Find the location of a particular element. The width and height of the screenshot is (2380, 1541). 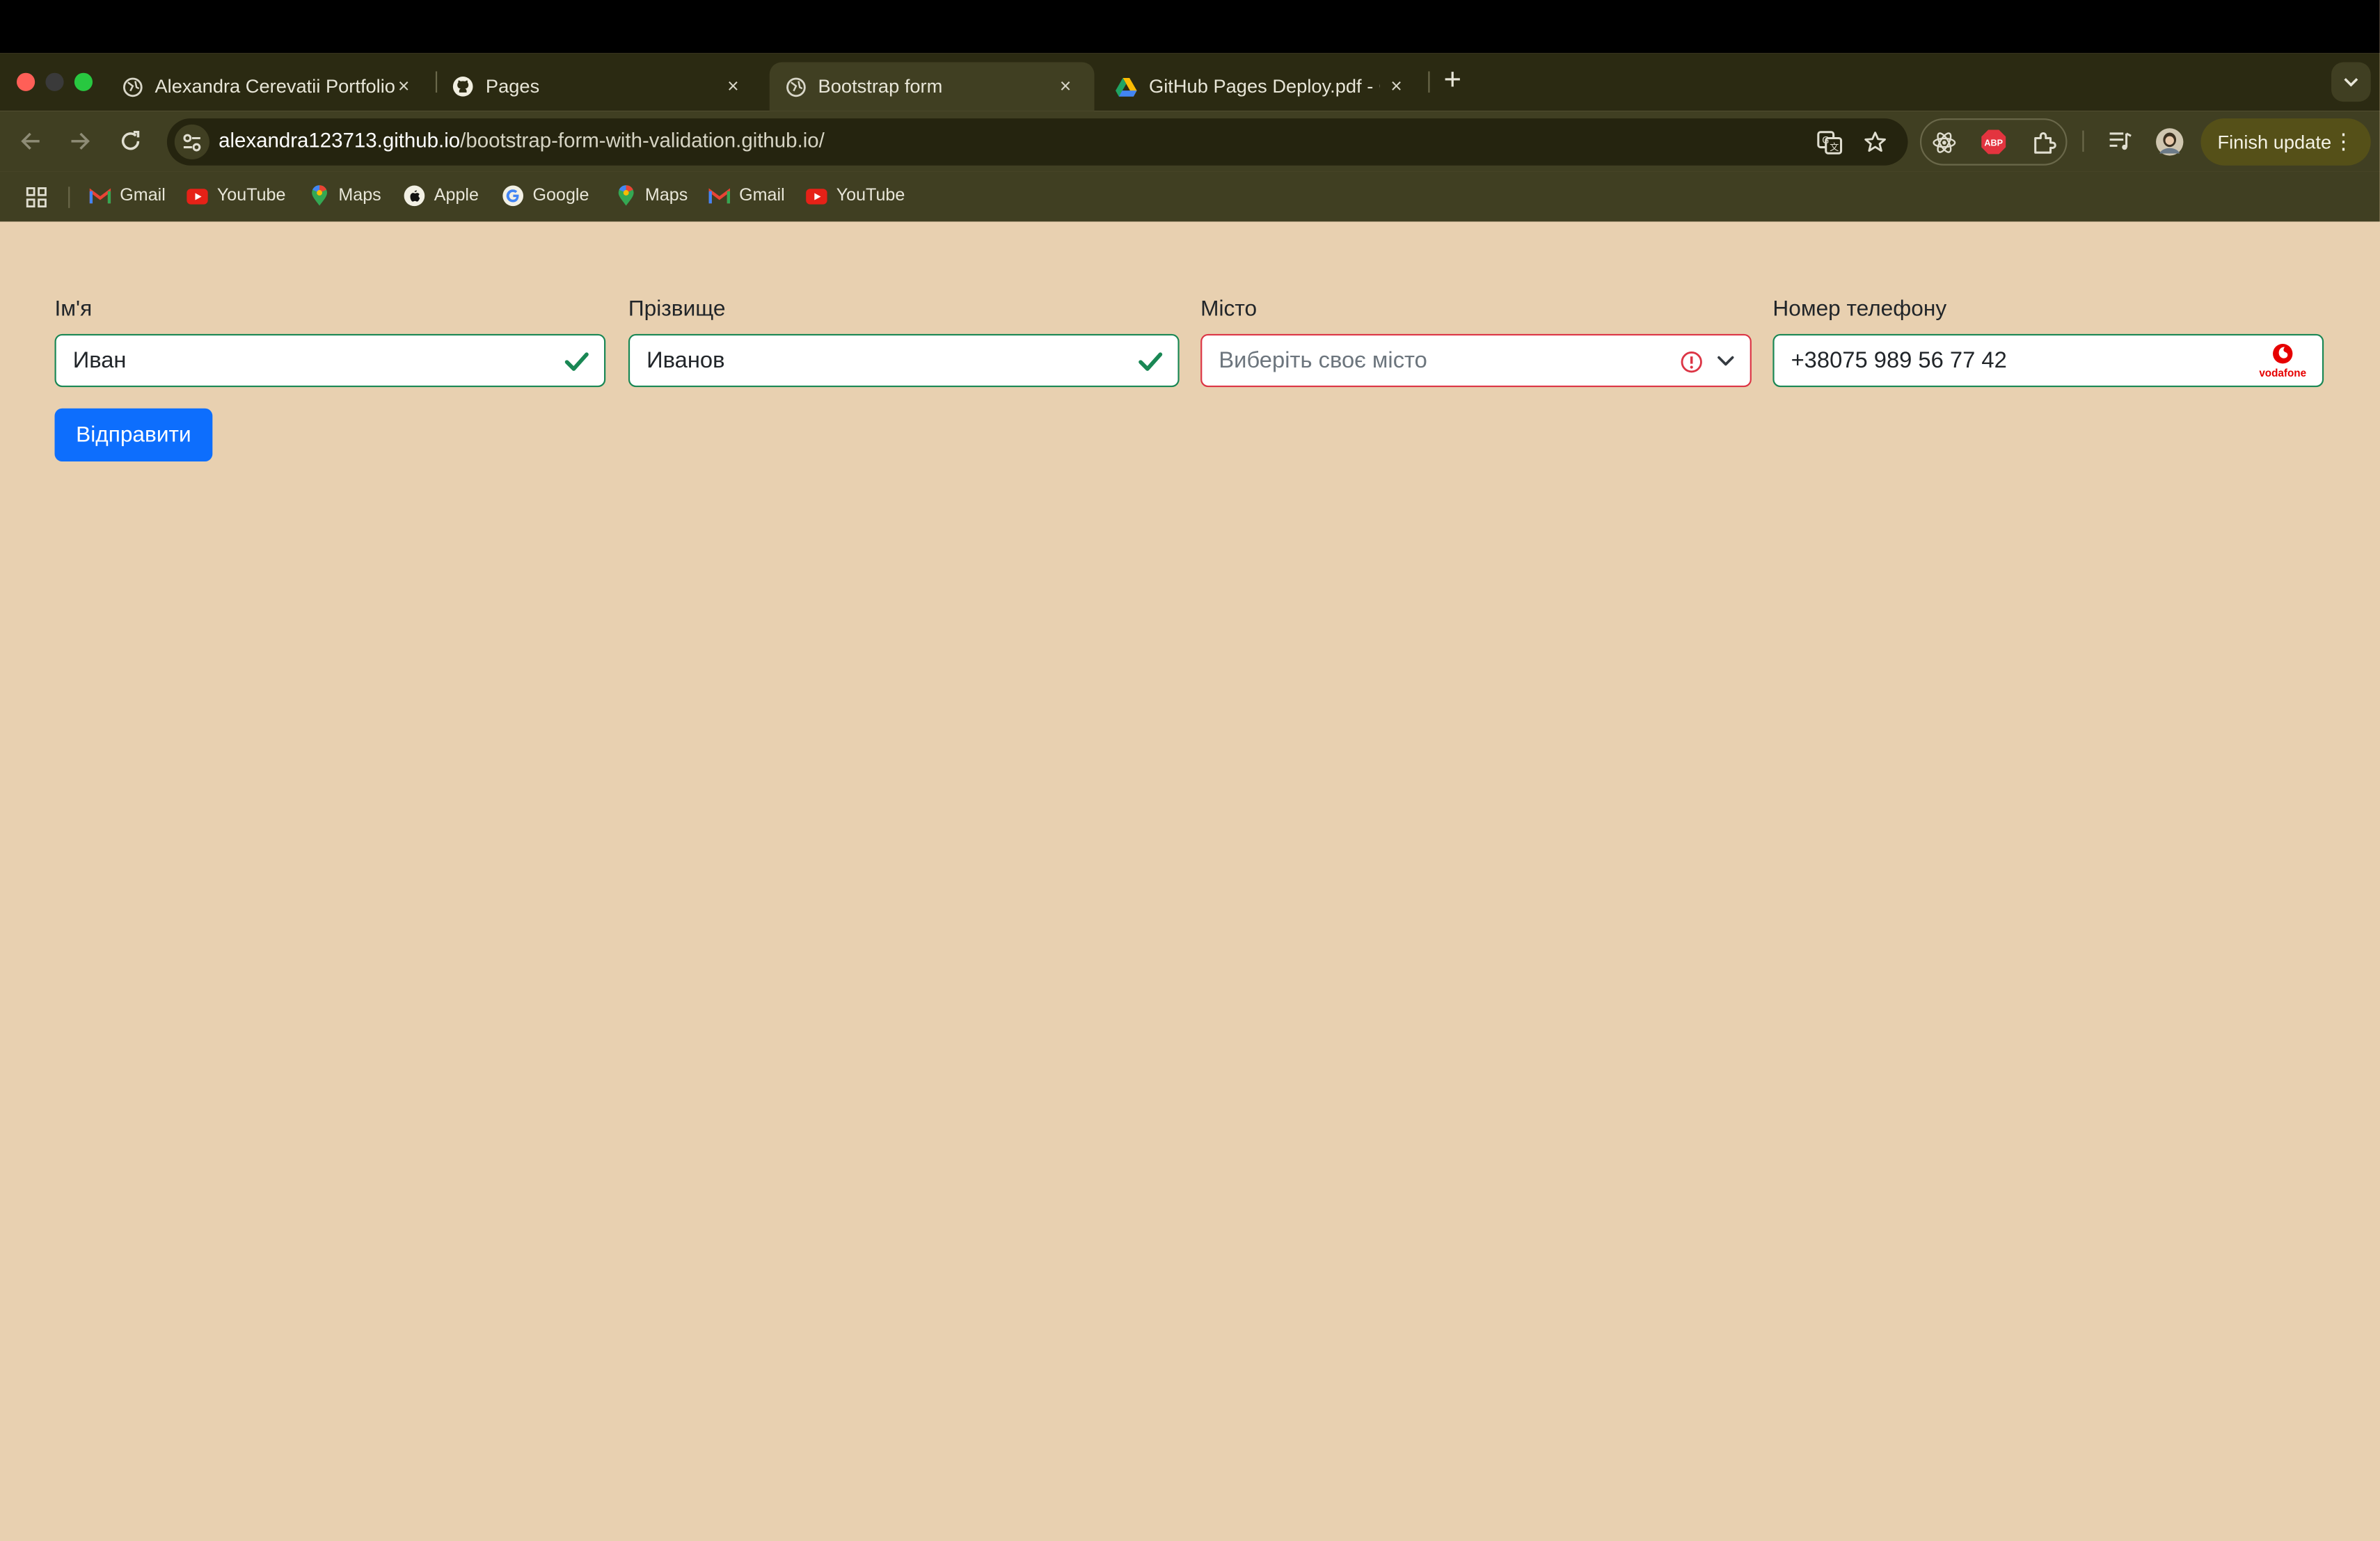

svg-text: G is located at coordinates (1825, 140).